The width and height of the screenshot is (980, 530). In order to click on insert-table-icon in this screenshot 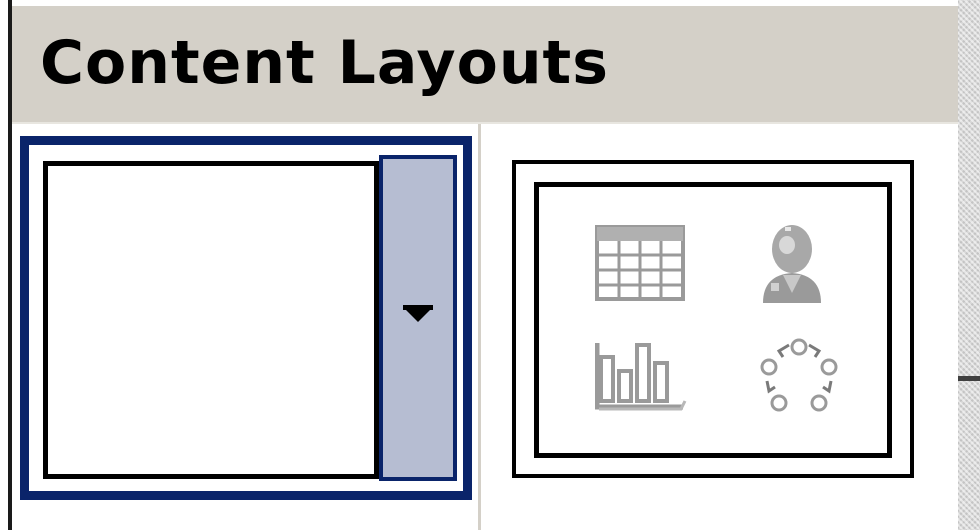, I will do `click(640, 263)`.